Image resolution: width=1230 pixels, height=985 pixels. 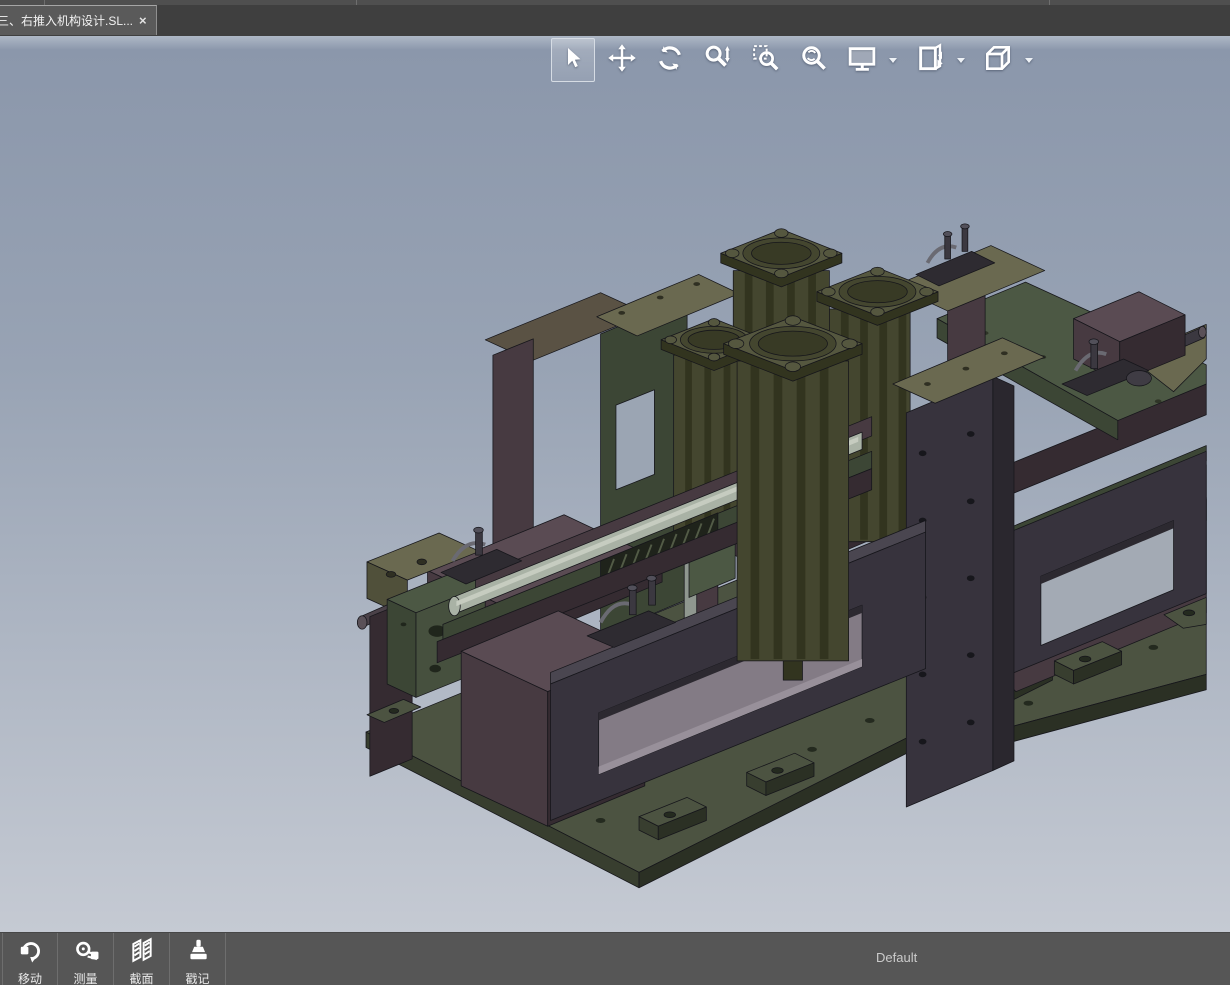 I want to click on section-icon, so click(x=142, y=952).